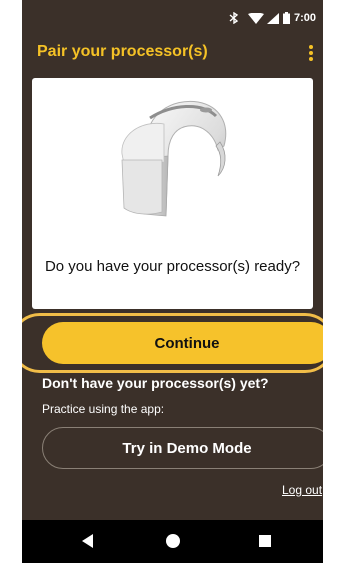 Image resolution: width=344 pixels, height=563 pixels. What do you see at coordinates (174, 158) in the screenshot?
I see `sound-processor-image` at bounding box center [174, 158].